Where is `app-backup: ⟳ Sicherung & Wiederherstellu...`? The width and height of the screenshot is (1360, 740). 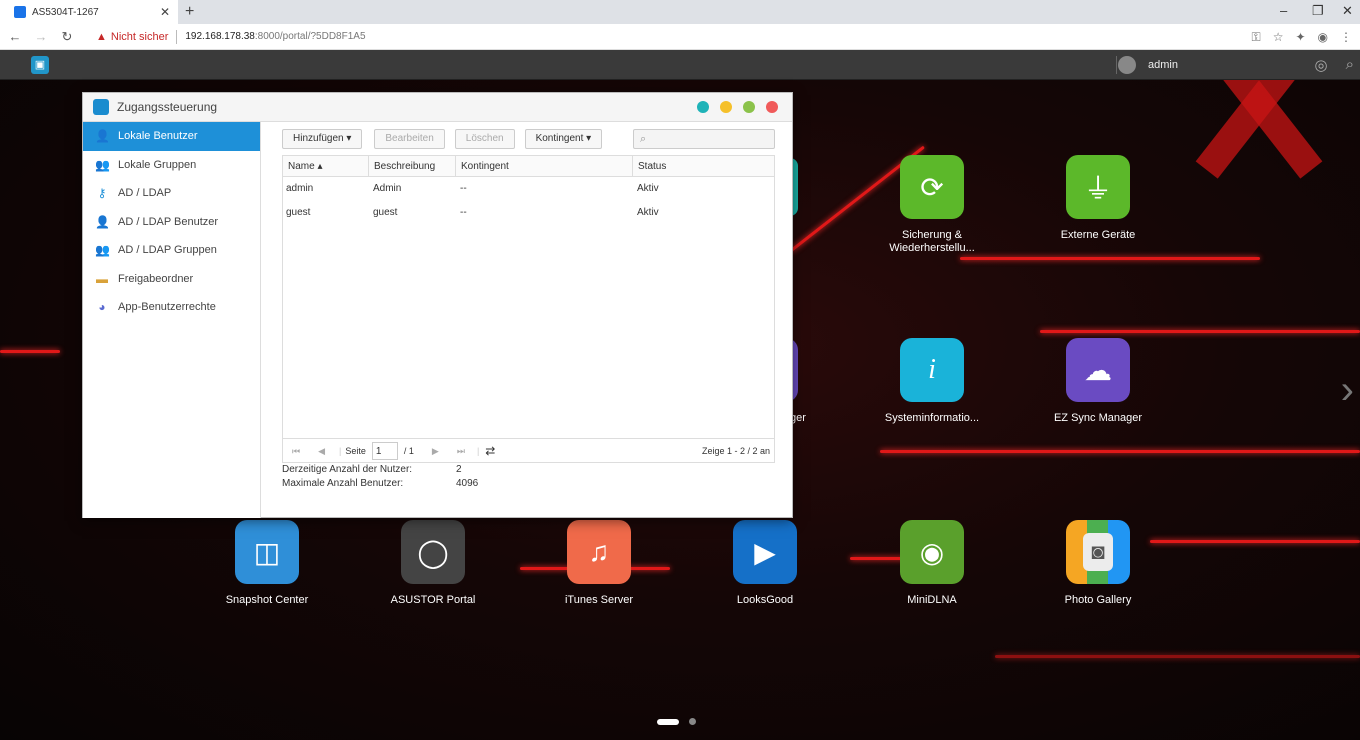
app-backup: ⟳ Sicherung & Wiederherstellu... is located at coordinates (932, 205).